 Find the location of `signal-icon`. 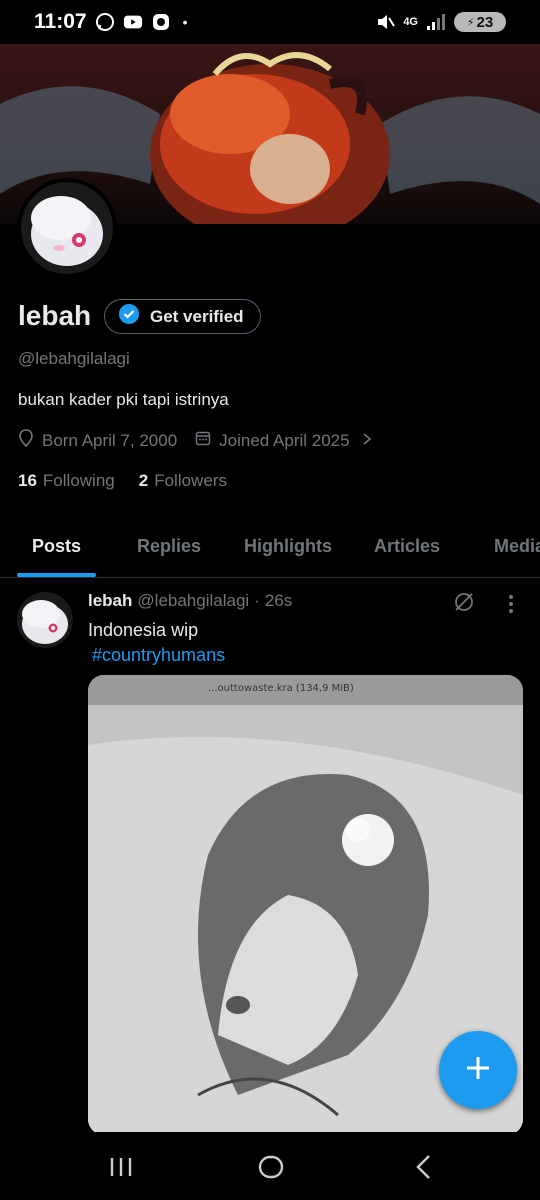

signal-icon is located at coordinates (436, 22).